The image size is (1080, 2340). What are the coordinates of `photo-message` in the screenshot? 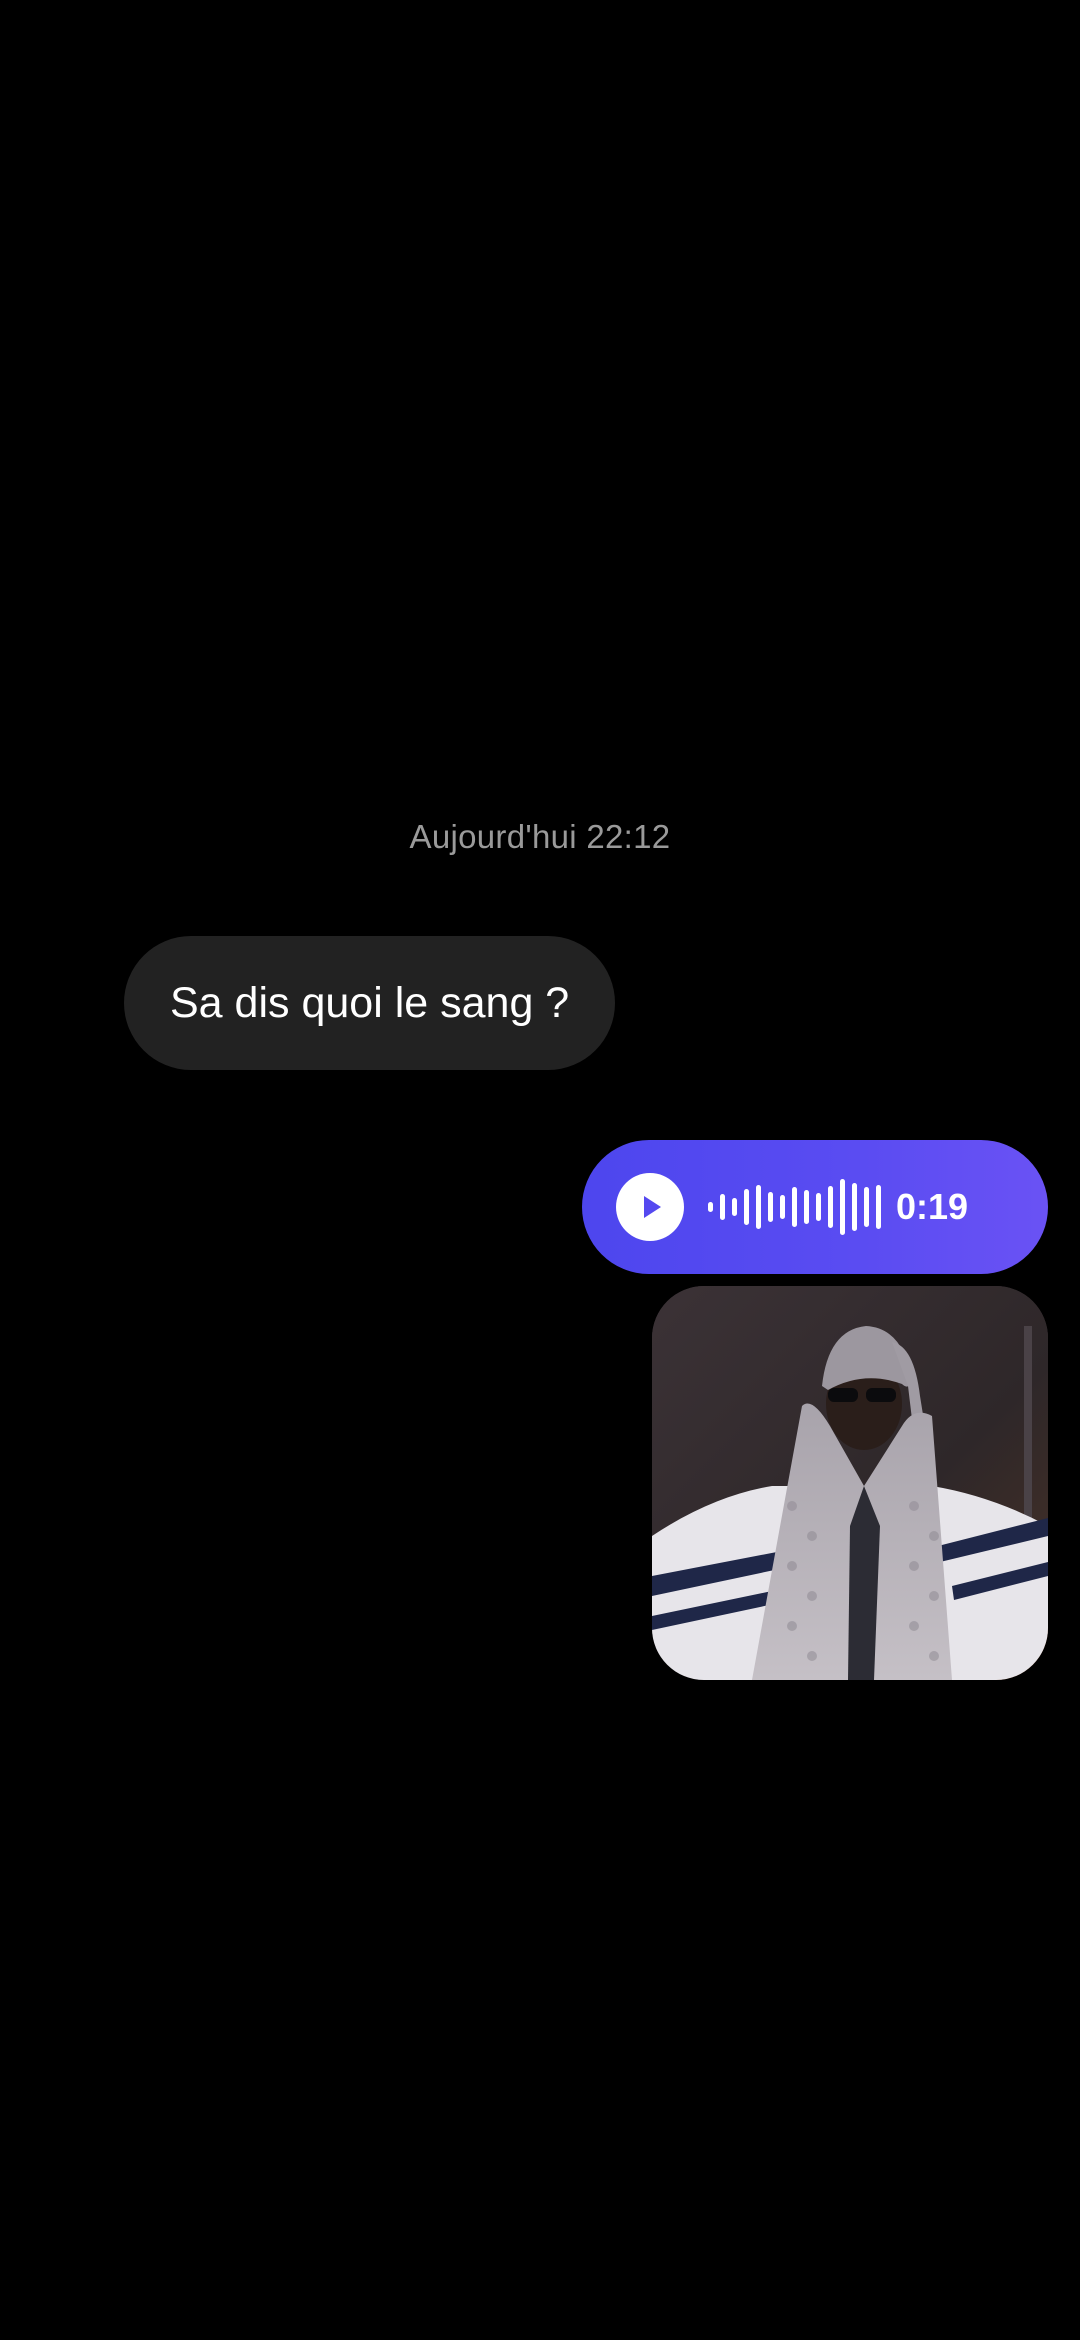 It's located at (850, 1483).